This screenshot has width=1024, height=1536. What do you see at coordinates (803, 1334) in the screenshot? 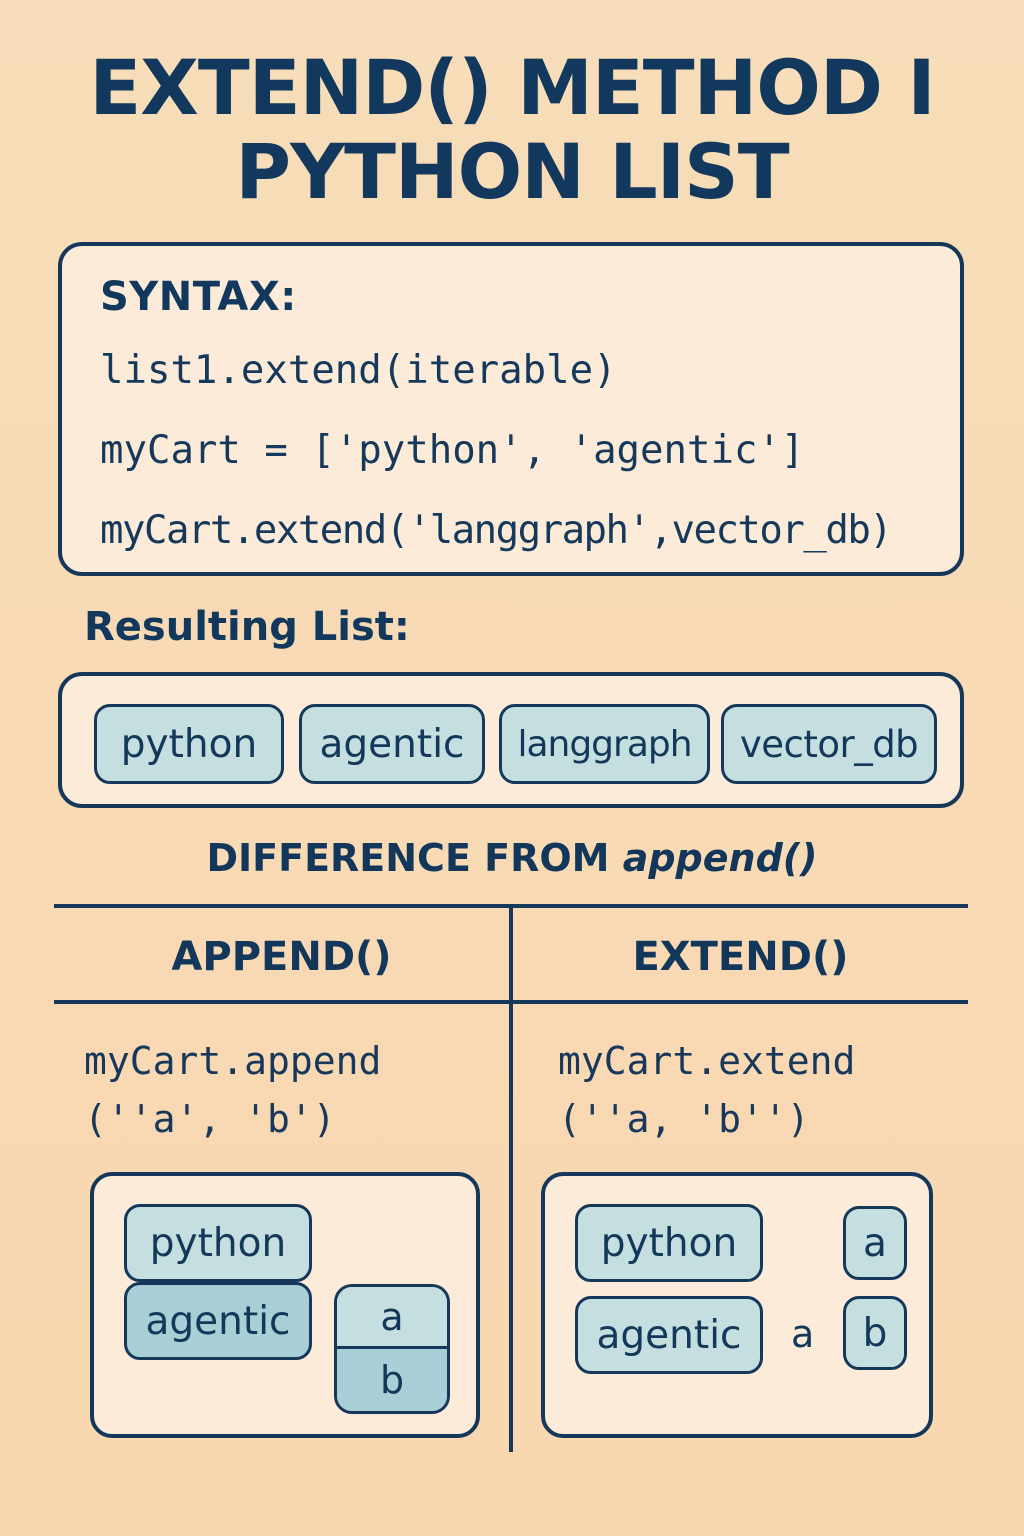
I see `loose-letter: a` at bounding box center [803, 1334].